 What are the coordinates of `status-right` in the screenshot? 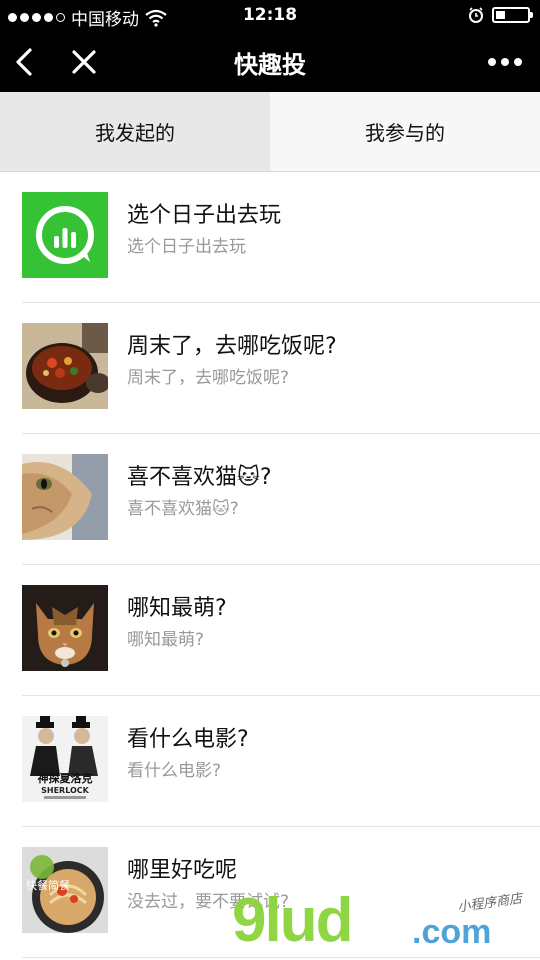 It's located at (500, 15).